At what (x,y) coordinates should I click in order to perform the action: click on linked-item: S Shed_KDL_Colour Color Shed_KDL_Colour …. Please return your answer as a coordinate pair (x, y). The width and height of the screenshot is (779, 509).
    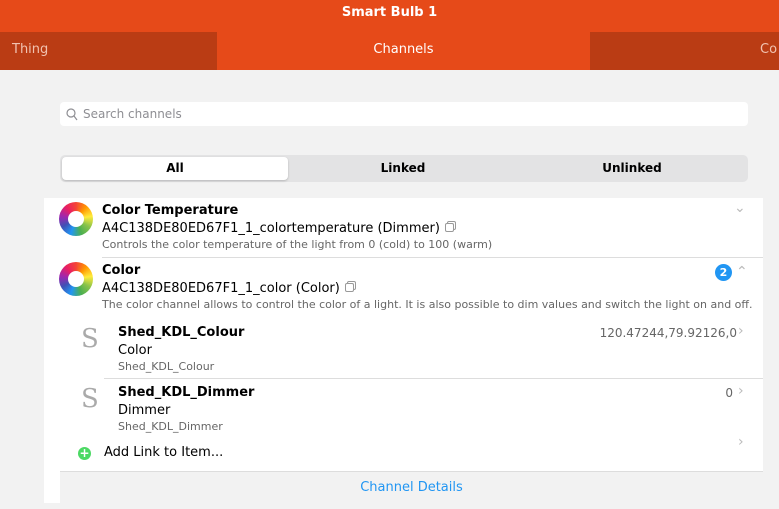
    Looking at the image, I should click on (403, 348).